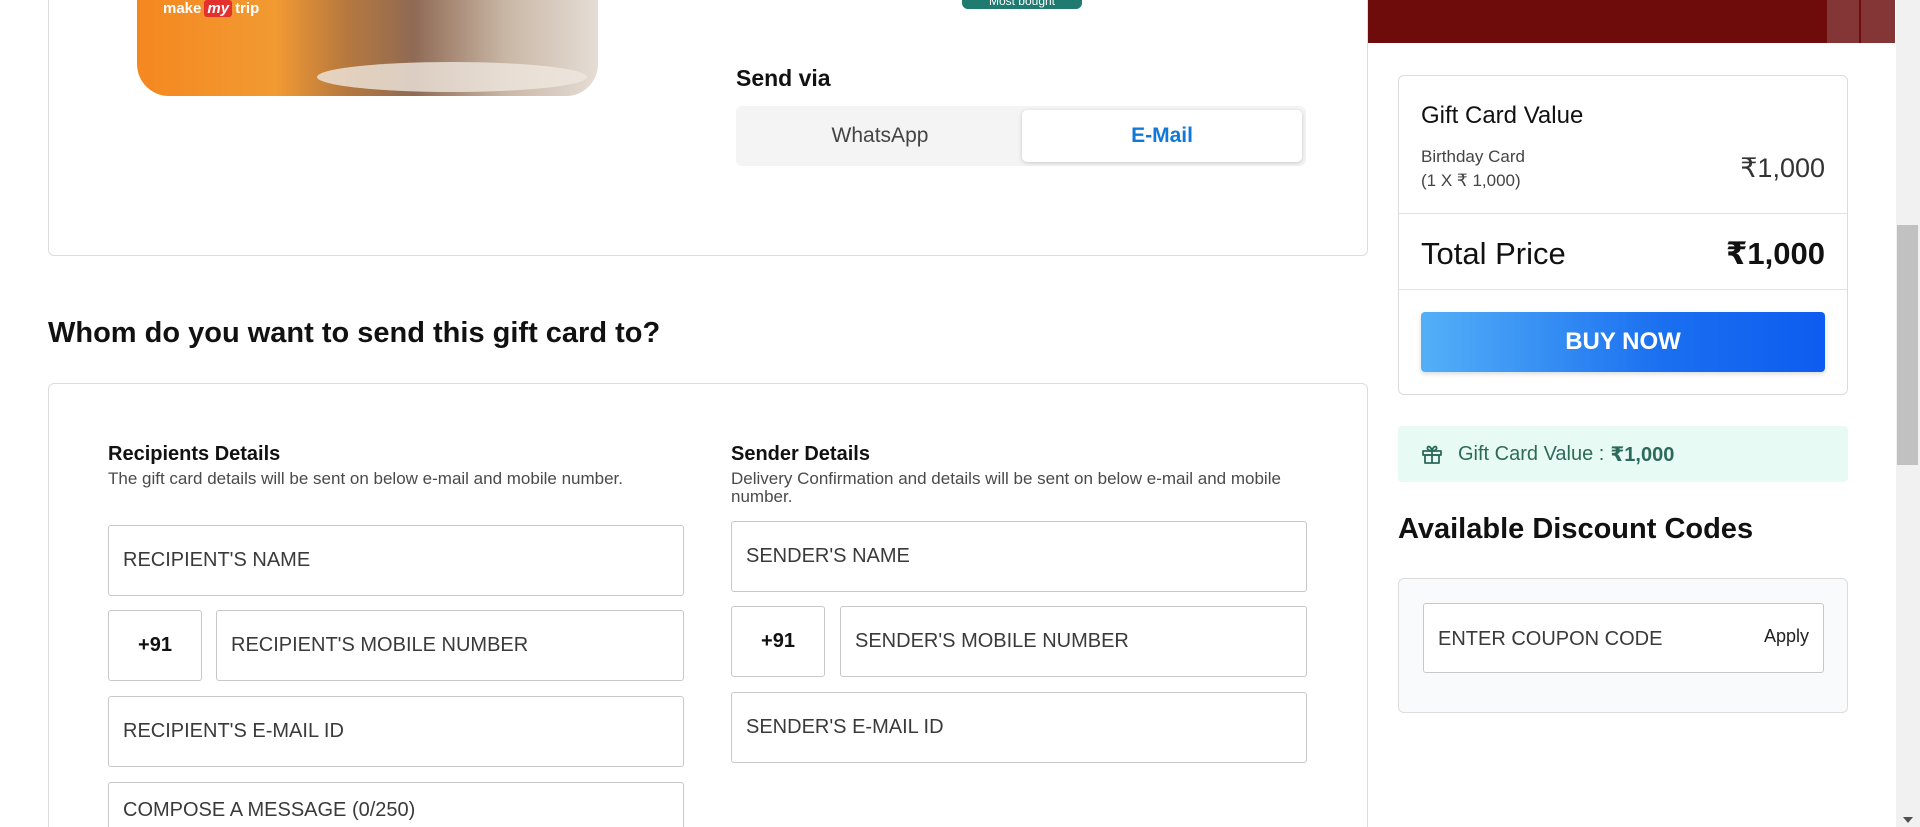  I want to click on recipient-name-field, so click(396, 560).